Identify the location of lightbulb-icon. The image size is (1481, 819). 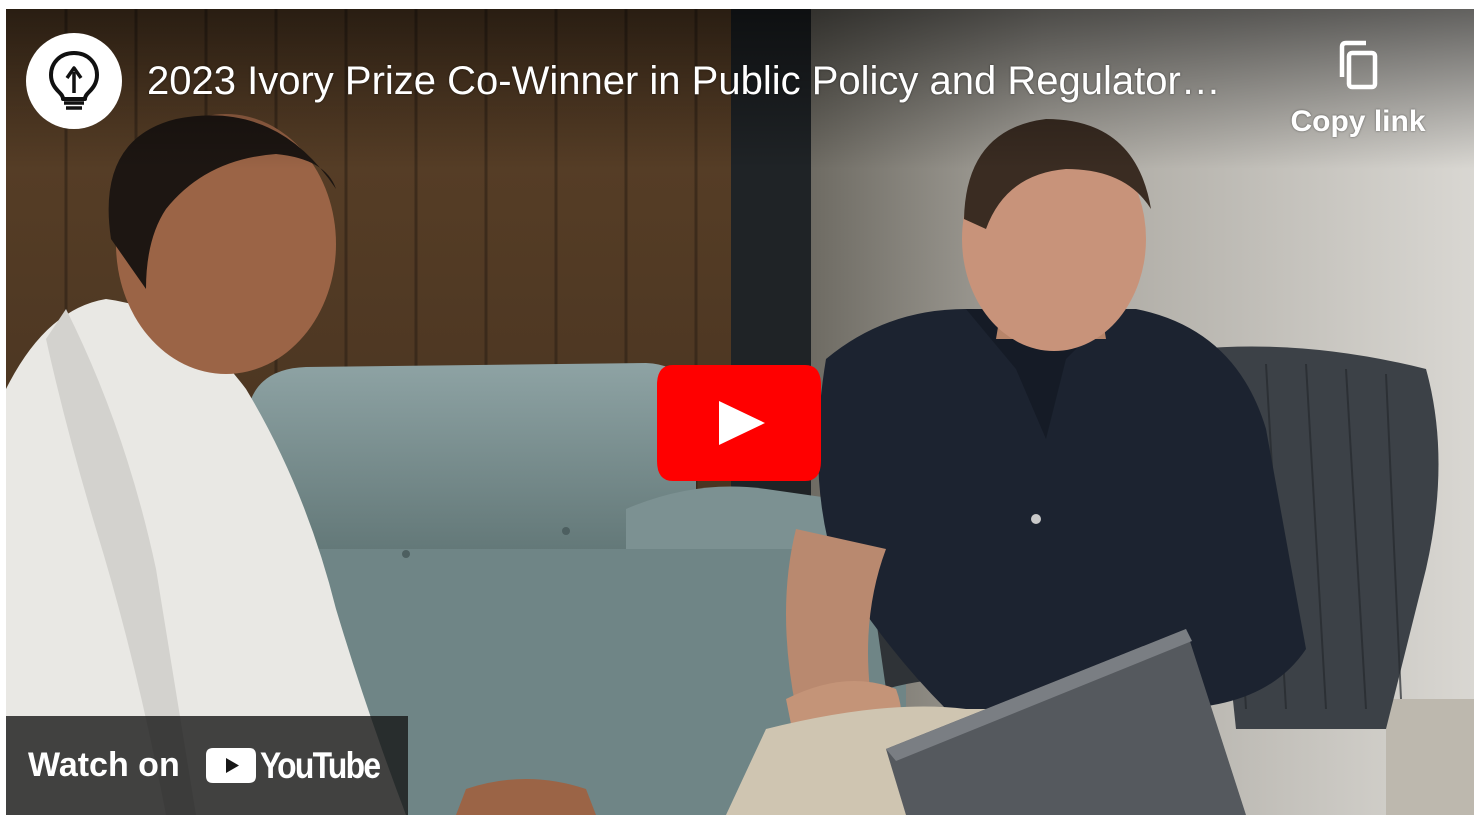
(74, 80).